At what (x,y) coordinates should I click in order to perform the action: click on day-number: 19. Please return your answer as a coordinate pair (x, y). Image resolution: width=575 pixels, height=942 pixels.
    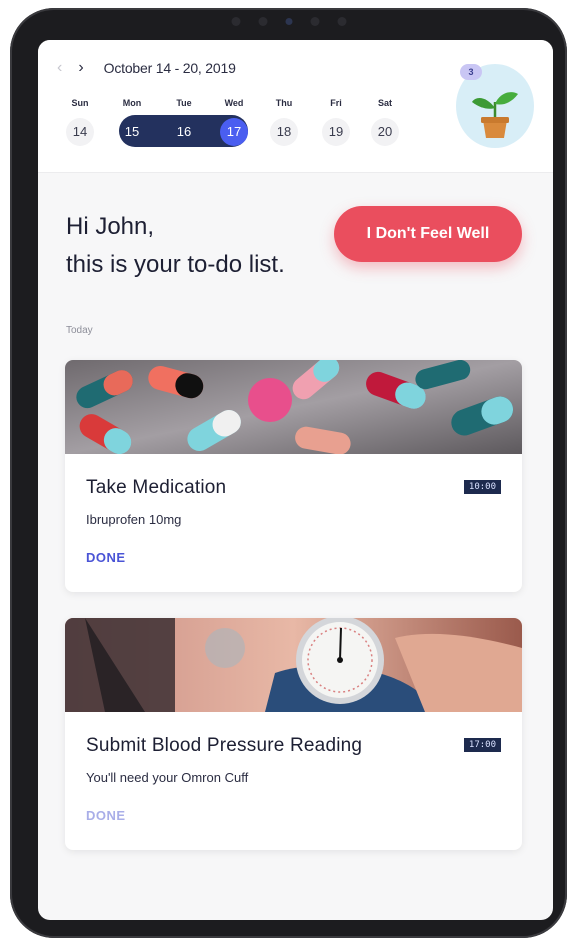
    Looking at the image, I should click on (336, 132).